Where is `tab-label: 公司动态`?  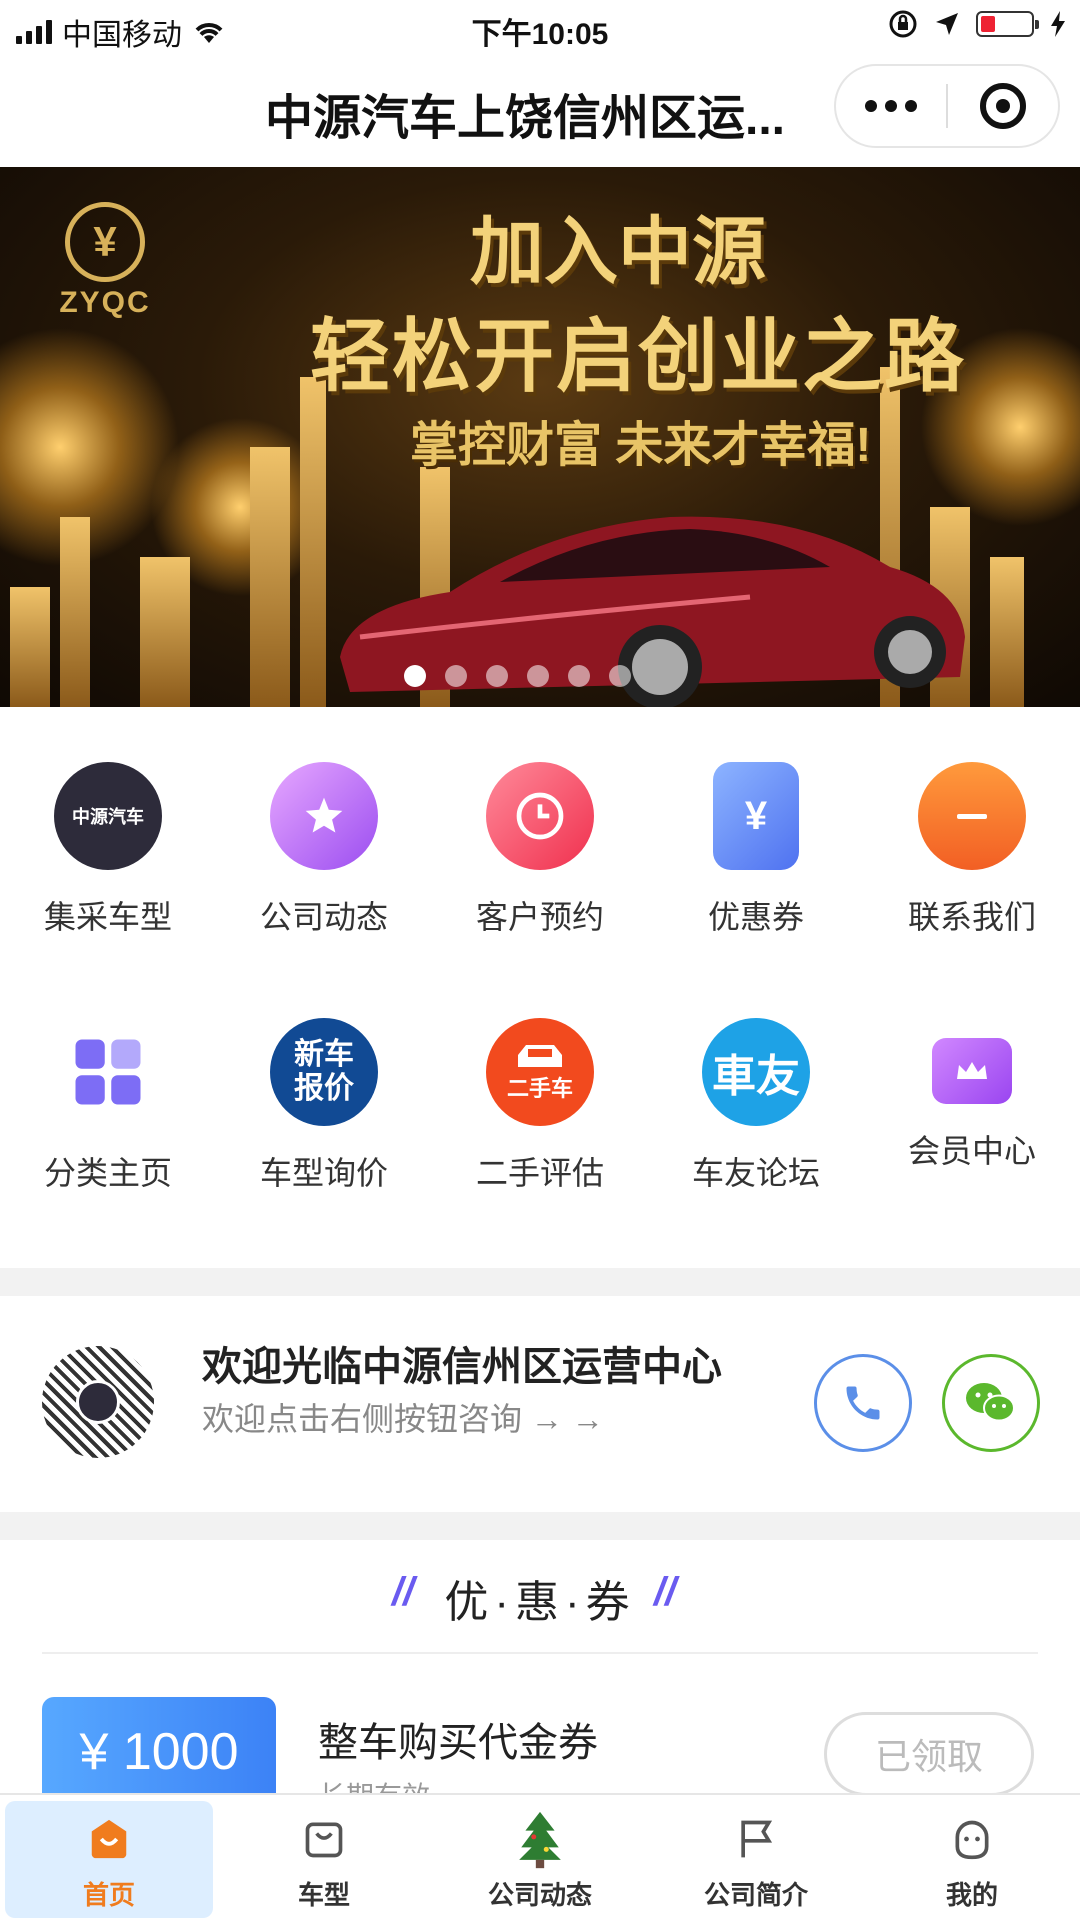 tab-label: 公司动态 is located at coordinates (539, 1895).